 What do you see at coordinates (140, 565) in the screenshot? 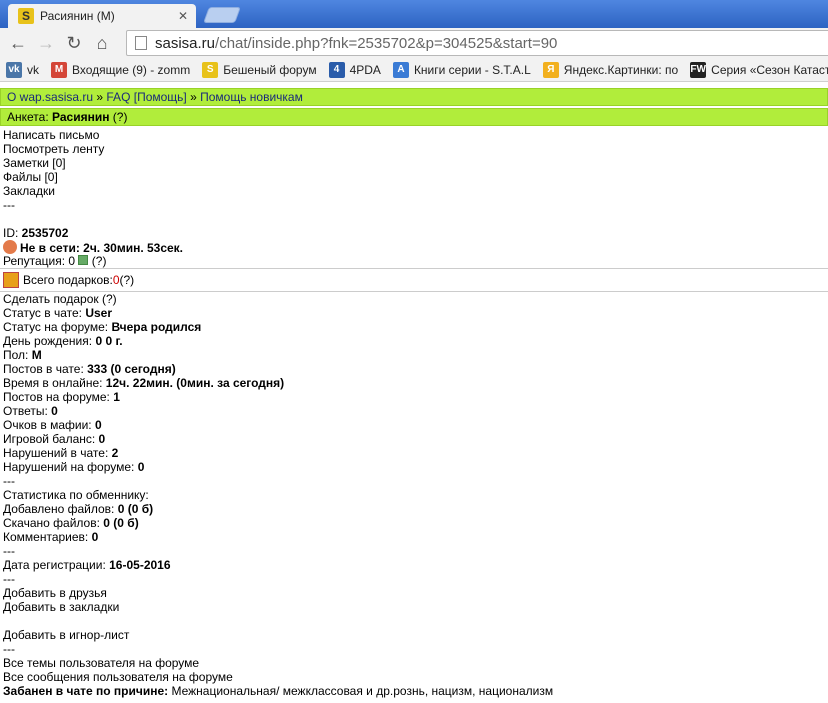
I see `registration-value: 16-05-2016` at bounding box center [140, 565].